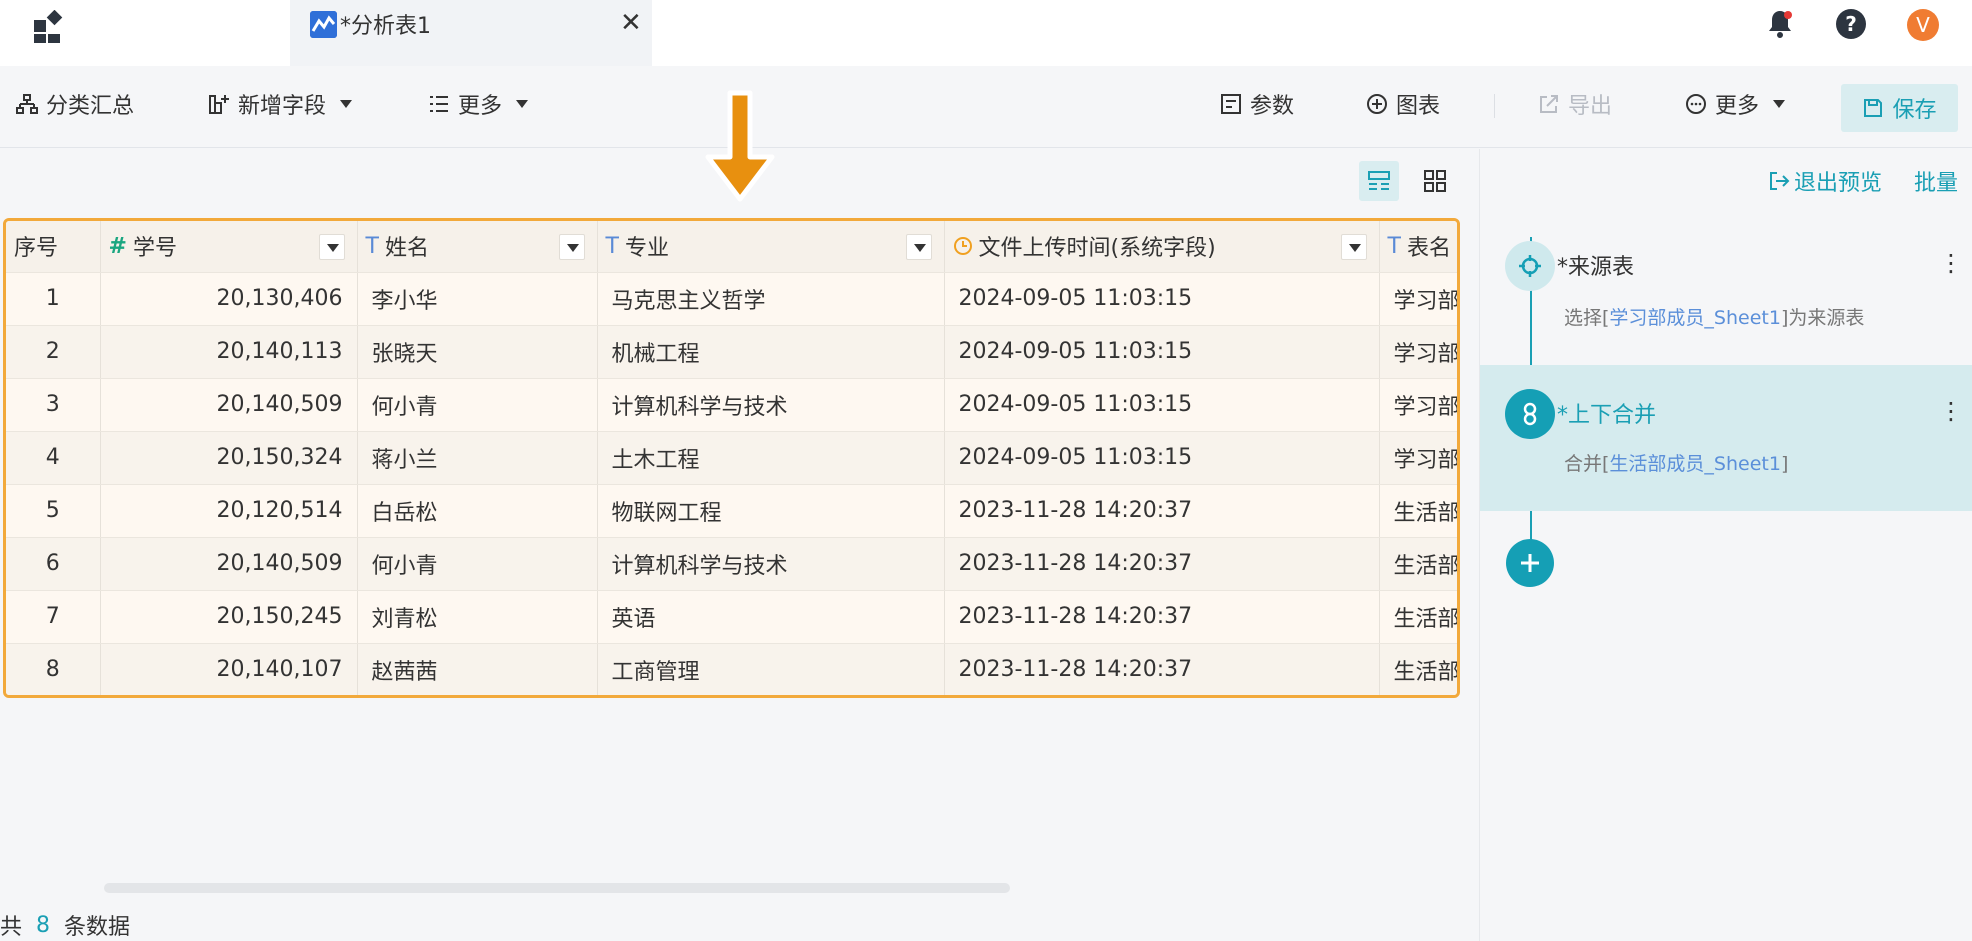 The height and width of the screenshot is (941, 1972). What do you see at coordinates (1549, 104) in the screenshot?
I see `export-icon` at bounding box center [1549, 104].